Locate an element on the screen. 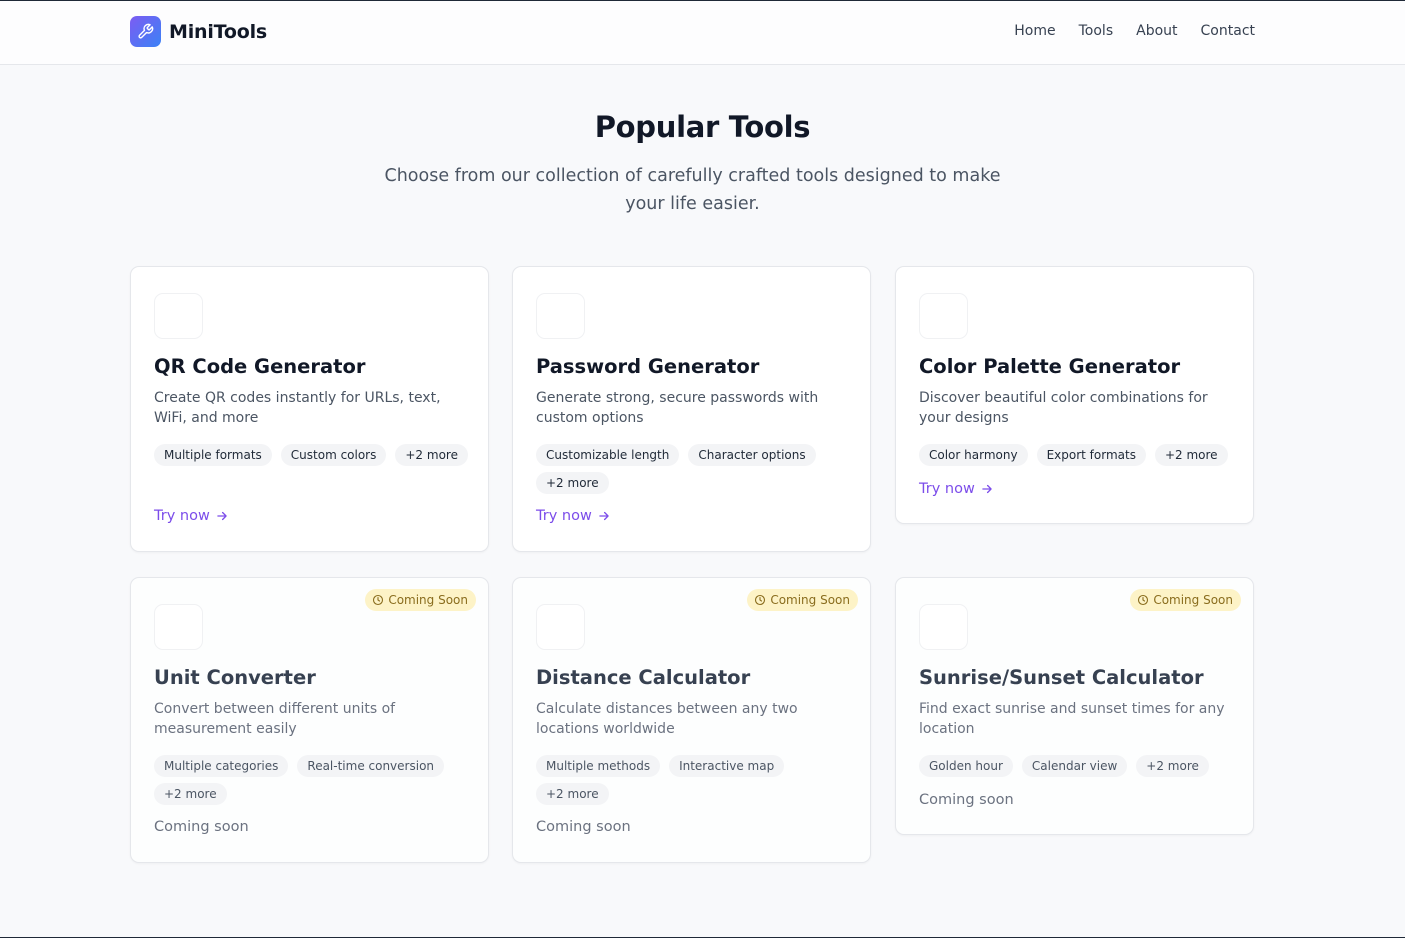 The width and height of the screenshot is (1405, 938). brand: MiniTools is located at coordinates (198, 31).